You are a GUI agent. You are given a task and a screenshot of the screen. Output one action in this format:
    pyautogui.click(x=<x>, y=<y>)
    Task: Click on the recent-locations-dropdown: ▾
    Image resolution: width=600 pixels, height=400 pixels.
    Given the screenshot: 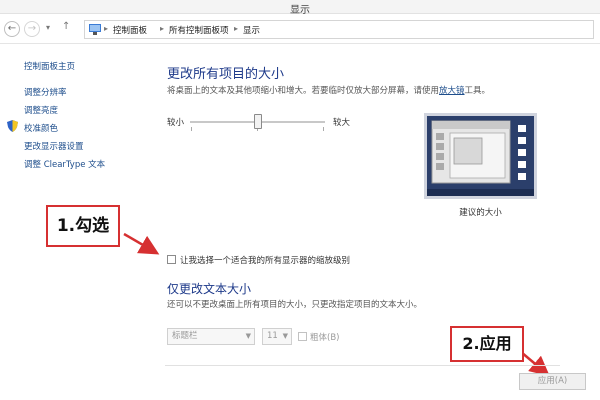 What is the action you would take?
    pyautogui.click(x=48, y=27)
    